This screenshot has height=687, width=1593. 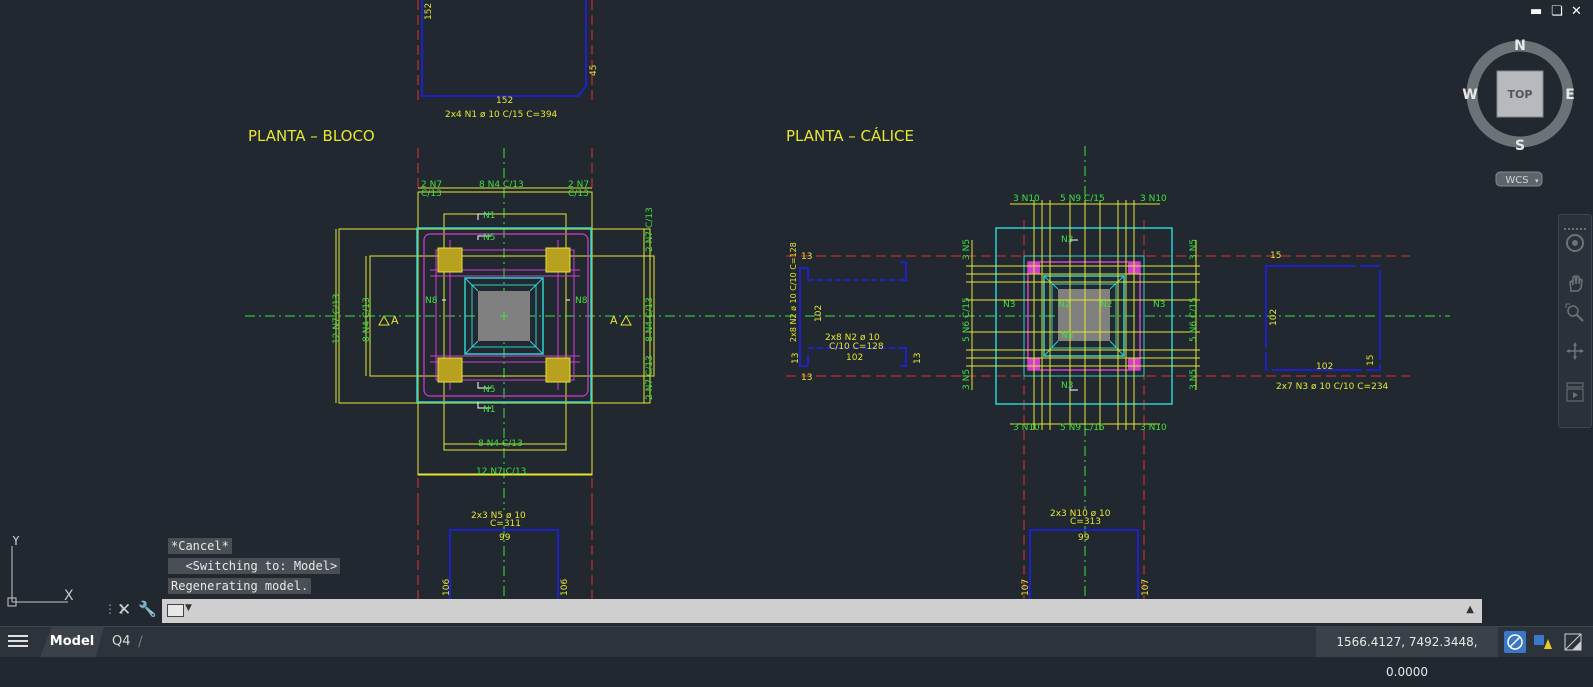 What do you see at coordinates (1159, 305) in the screenshot?
I see `calice-n3-right: N3` at bounding box center [1159, 305].